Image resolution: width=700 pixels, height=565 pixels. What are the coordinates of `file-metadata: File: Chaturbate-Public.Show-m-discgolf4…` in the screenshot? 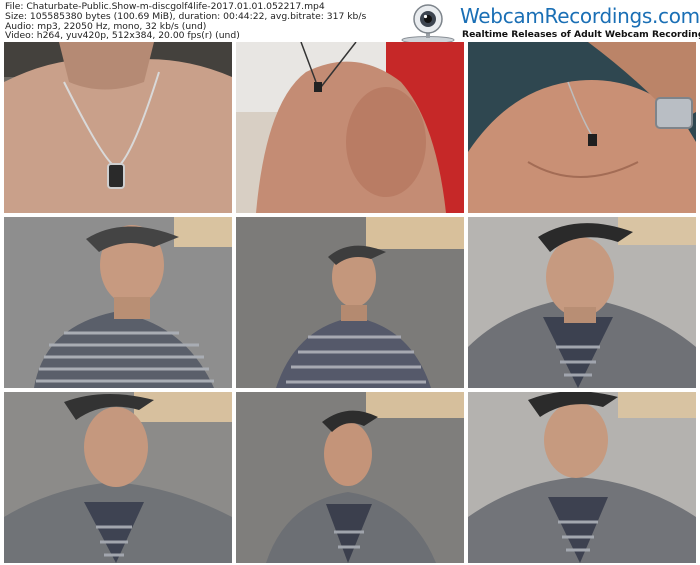 It's located at (185, 21).